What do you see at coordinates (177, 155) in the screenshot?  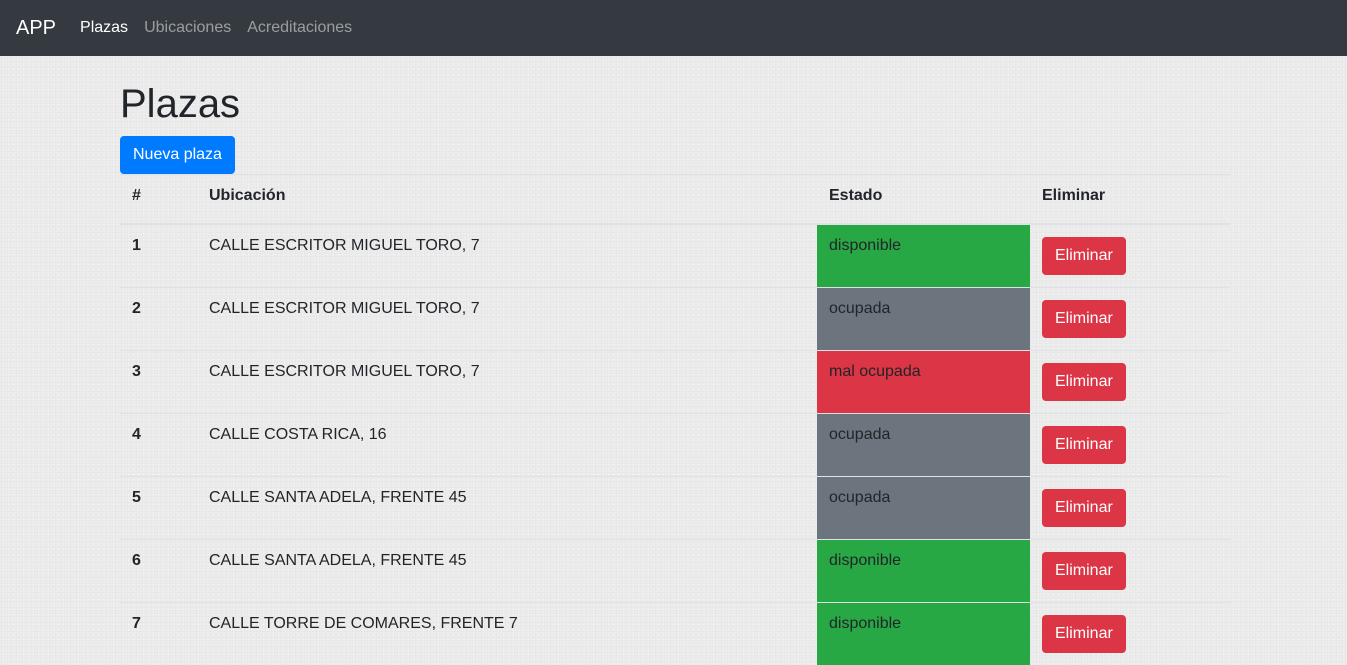 I see `new-plaza-button: Nueva plaza` at bounding box center [177, 155].